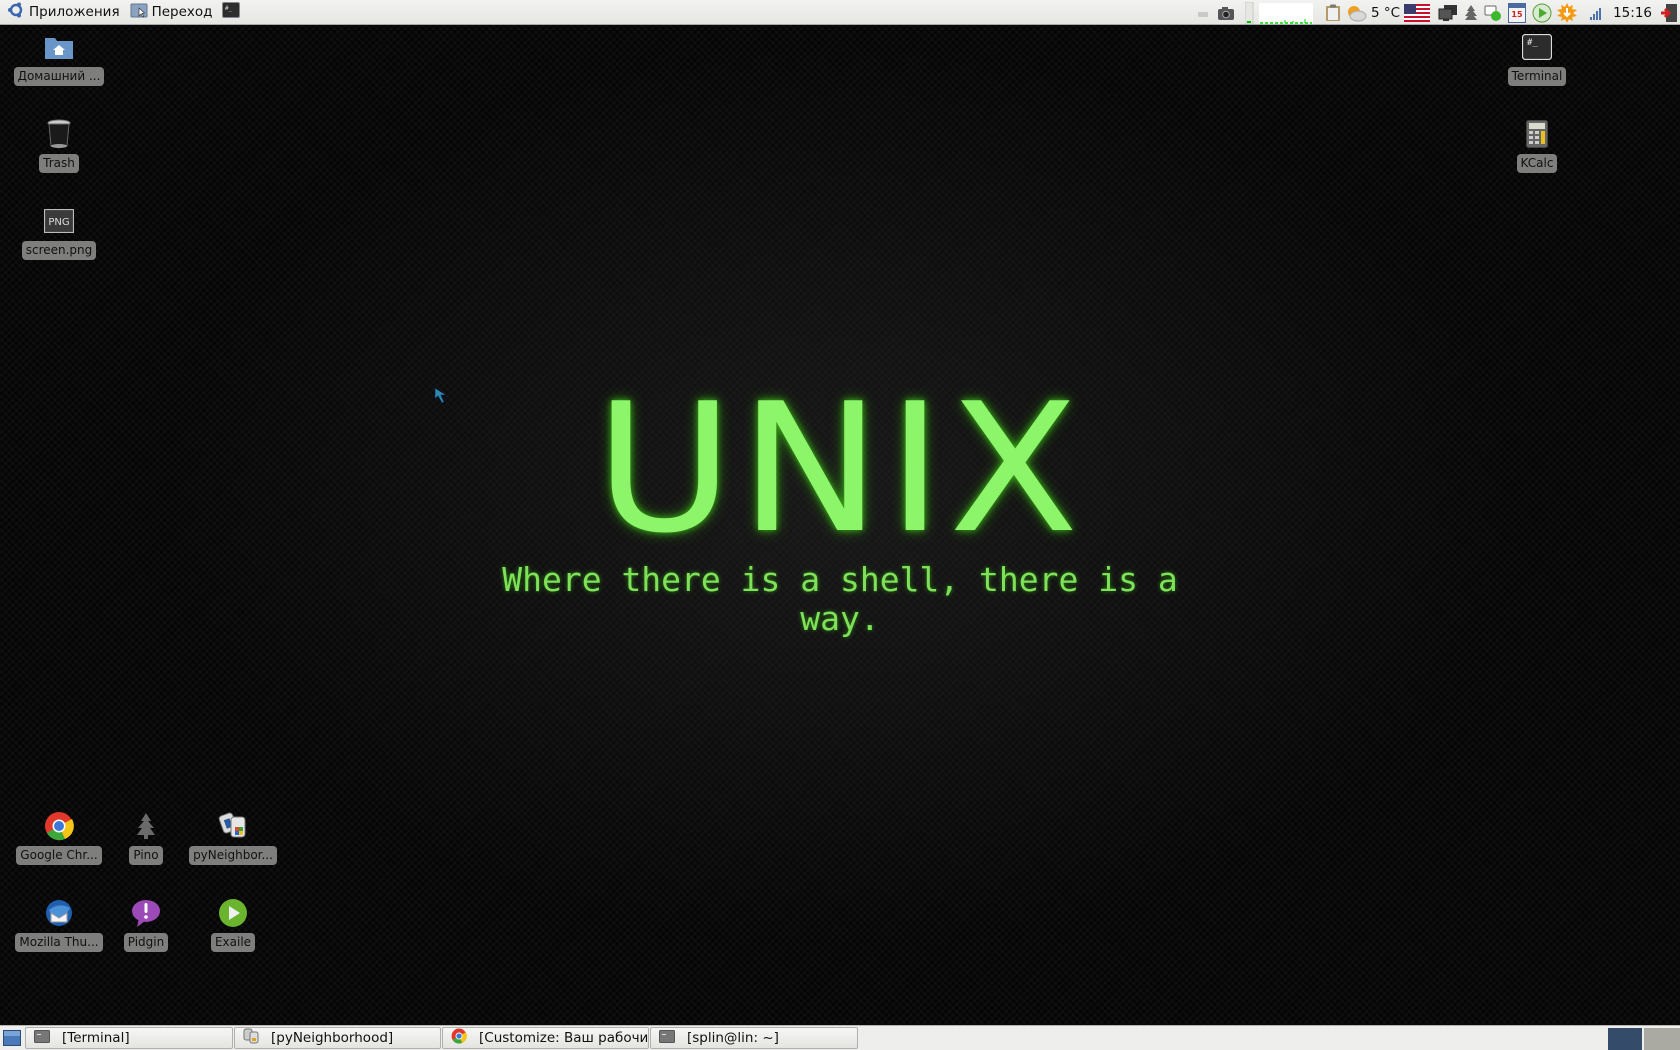 The height and width of the screenshot is (1050, 1680). Describe the element at coordinates (840, 468) in the screenshot. I see `wallpaper-title: UNIX` at that location.